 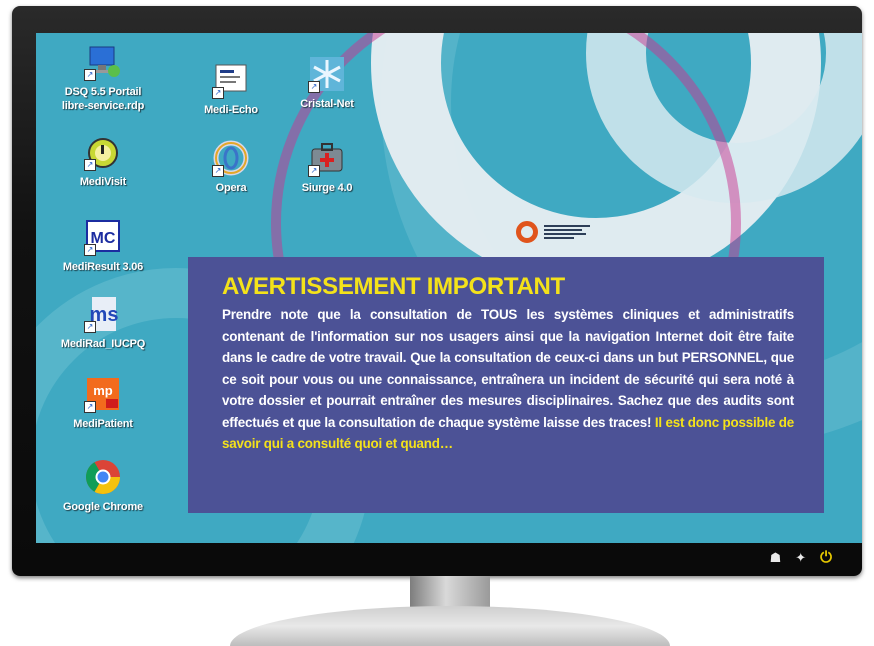 I want to click on desktop-icon-mediresult: MC ↗ MediResult 3.06, so click(x=103, y=246).